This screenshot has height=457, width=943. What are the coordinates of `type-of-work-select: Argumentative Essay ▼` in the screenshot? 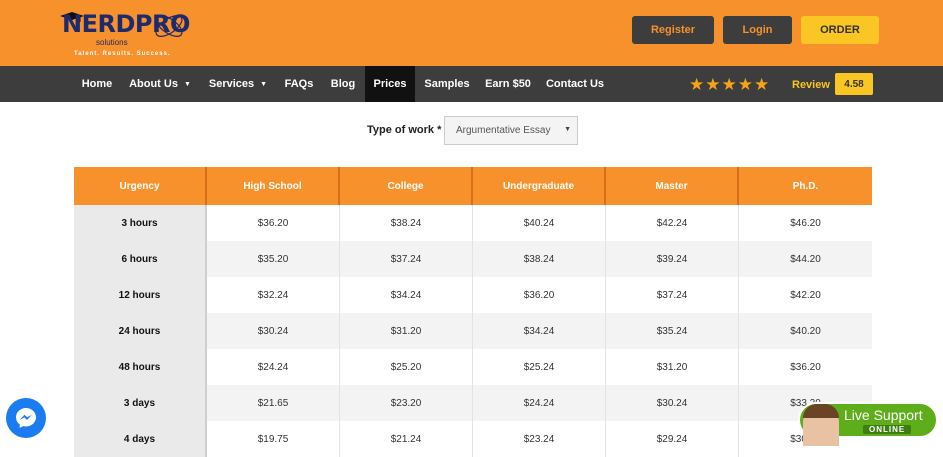 It's located at (511, 130).